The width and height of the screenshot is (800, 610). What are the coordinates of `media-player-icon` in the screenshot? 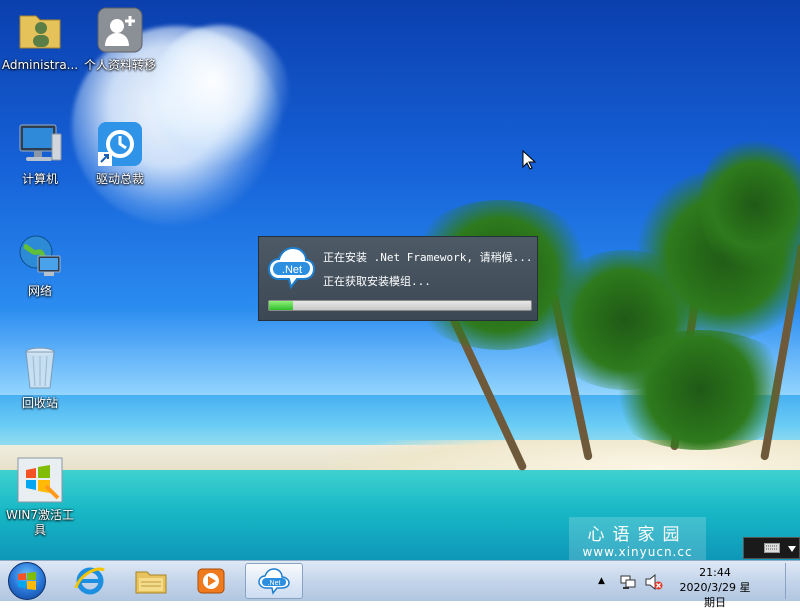 It's located at (211, 581).